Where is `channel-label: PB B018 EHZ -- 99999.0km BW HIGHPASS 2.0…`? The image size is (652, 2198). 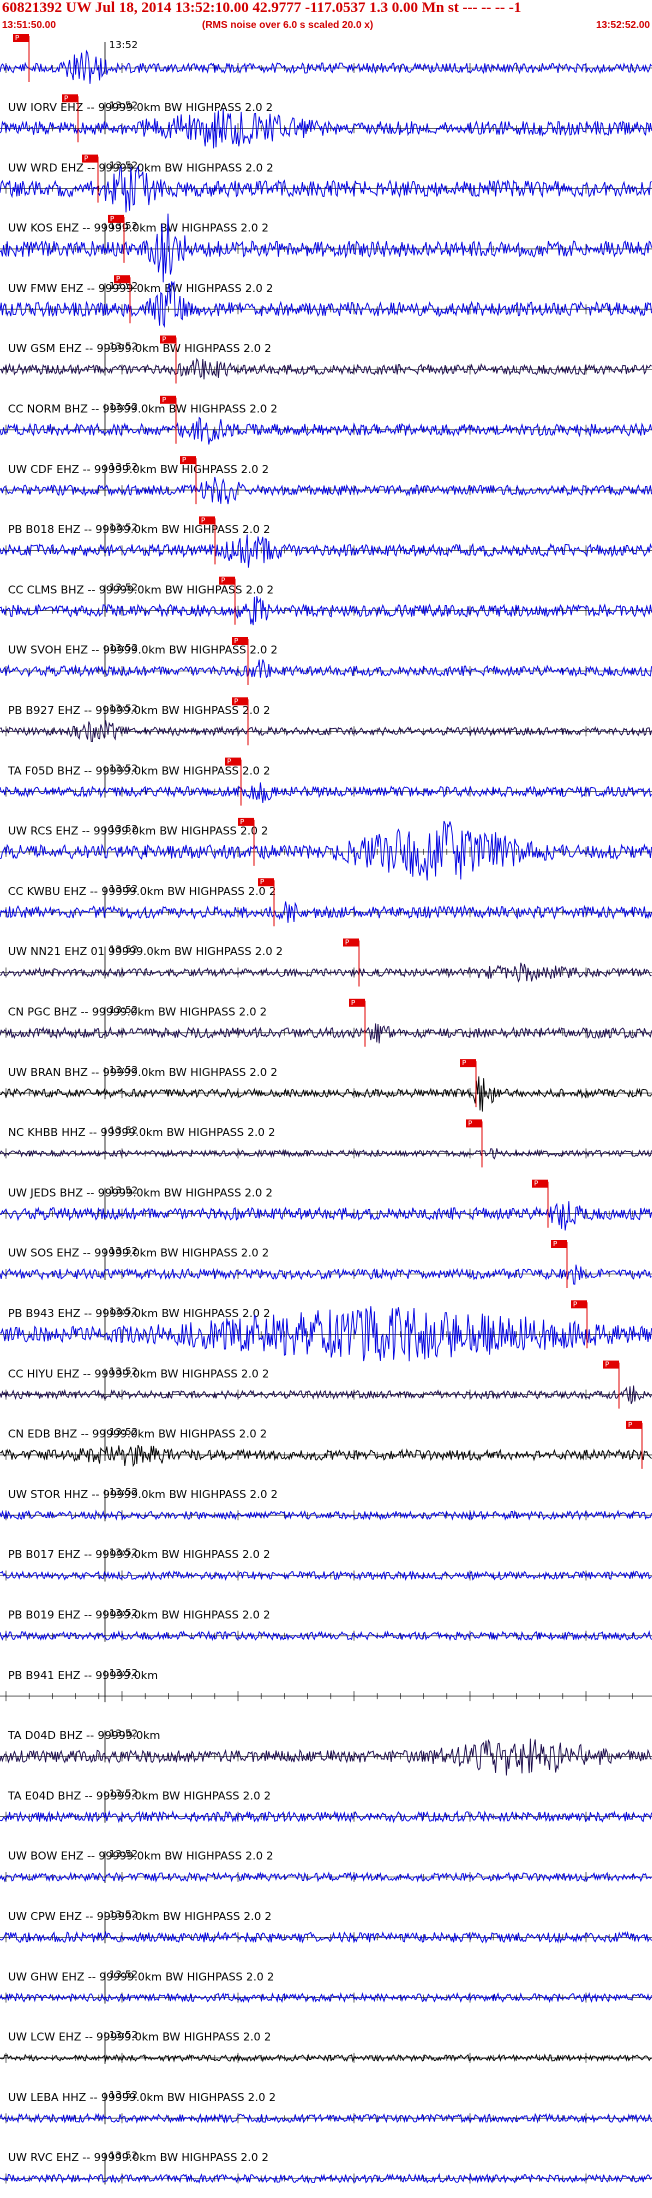 channel-label: PB B018 EHZ -- 99999.0km BW HIGHPASS 2.0… is located at coordinates (139, 529).